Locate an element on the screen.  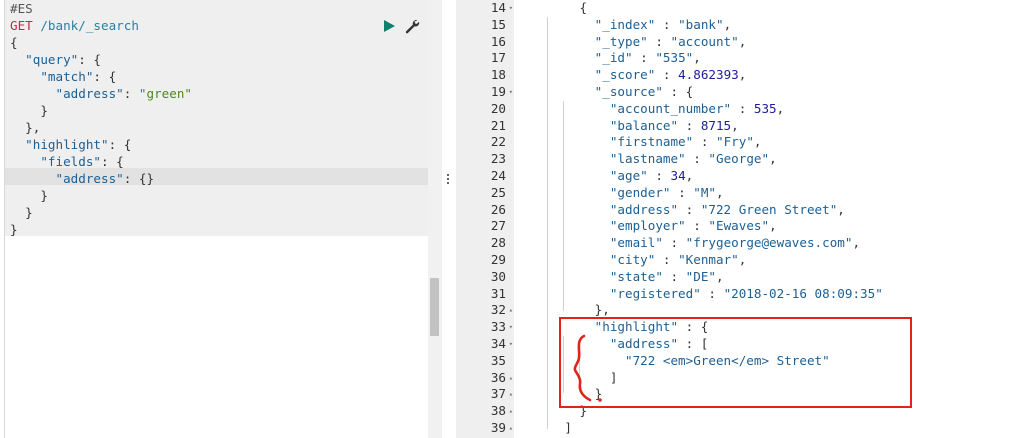
request-code-line: "query": { is located at coordinates (220, 59).